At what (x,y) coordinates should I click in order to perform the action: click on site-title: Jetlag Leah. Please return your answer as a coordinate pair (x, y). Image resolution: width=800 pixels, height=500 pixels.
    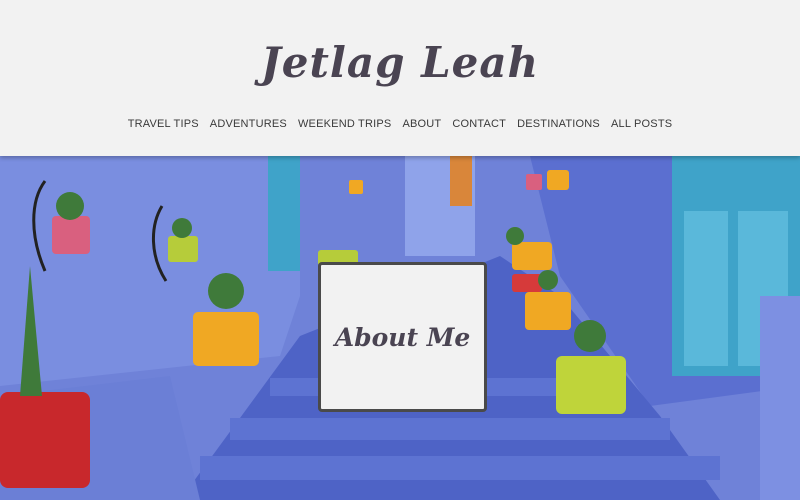
    Looking at the image, I should click on (400, 62).